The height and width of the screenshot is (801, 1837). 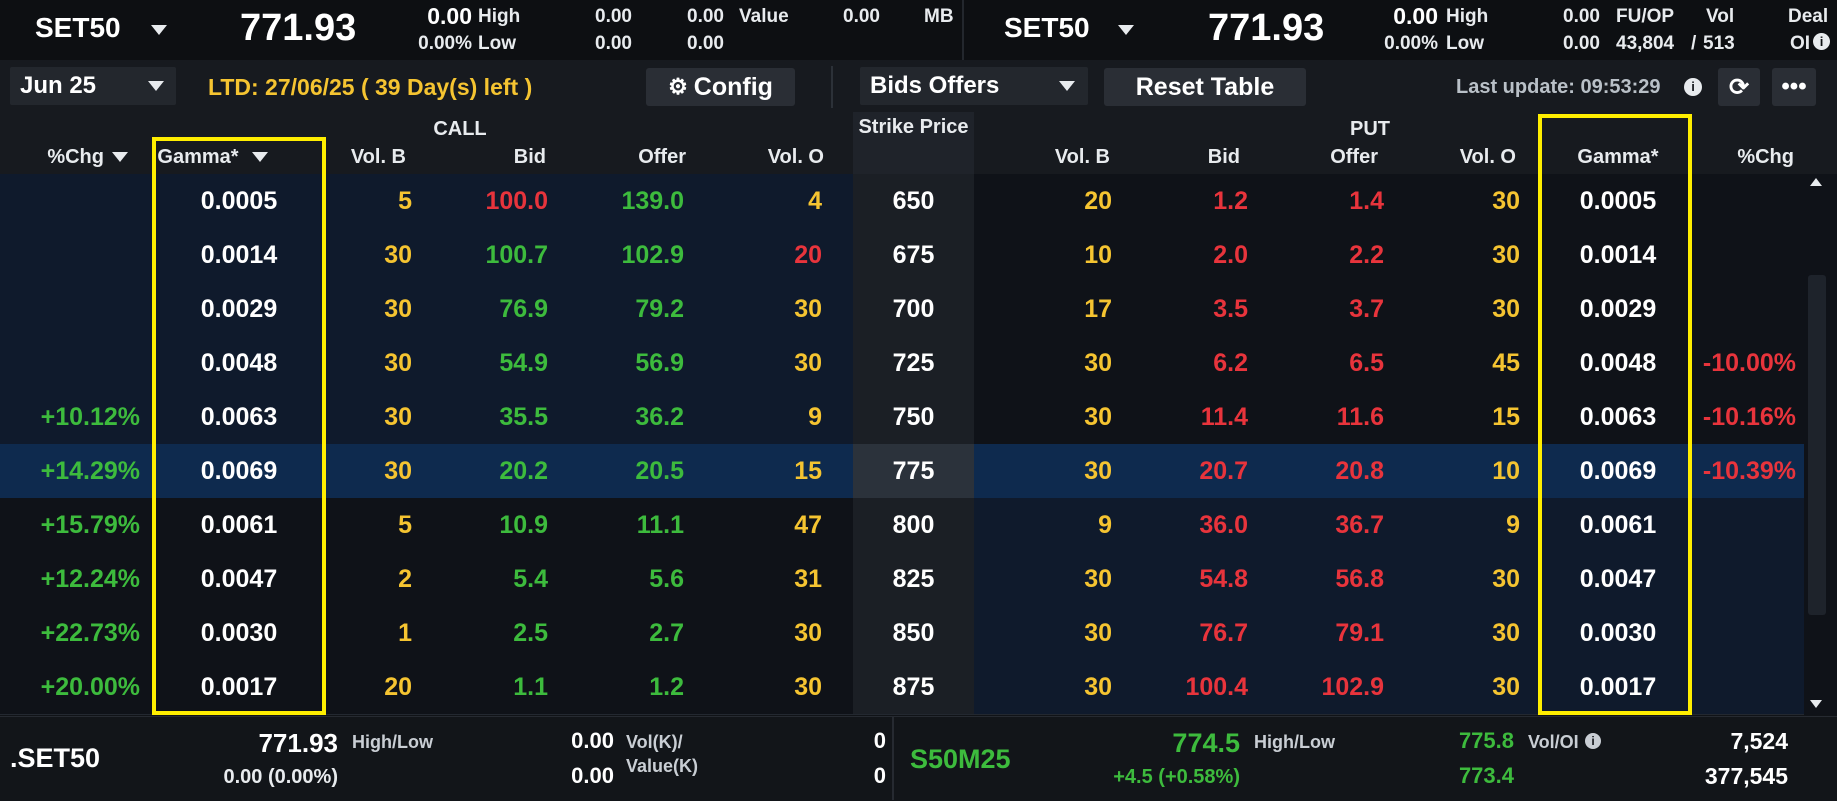 I want to click on call-offer-cell: 2.7, so click(x=639, y=633).